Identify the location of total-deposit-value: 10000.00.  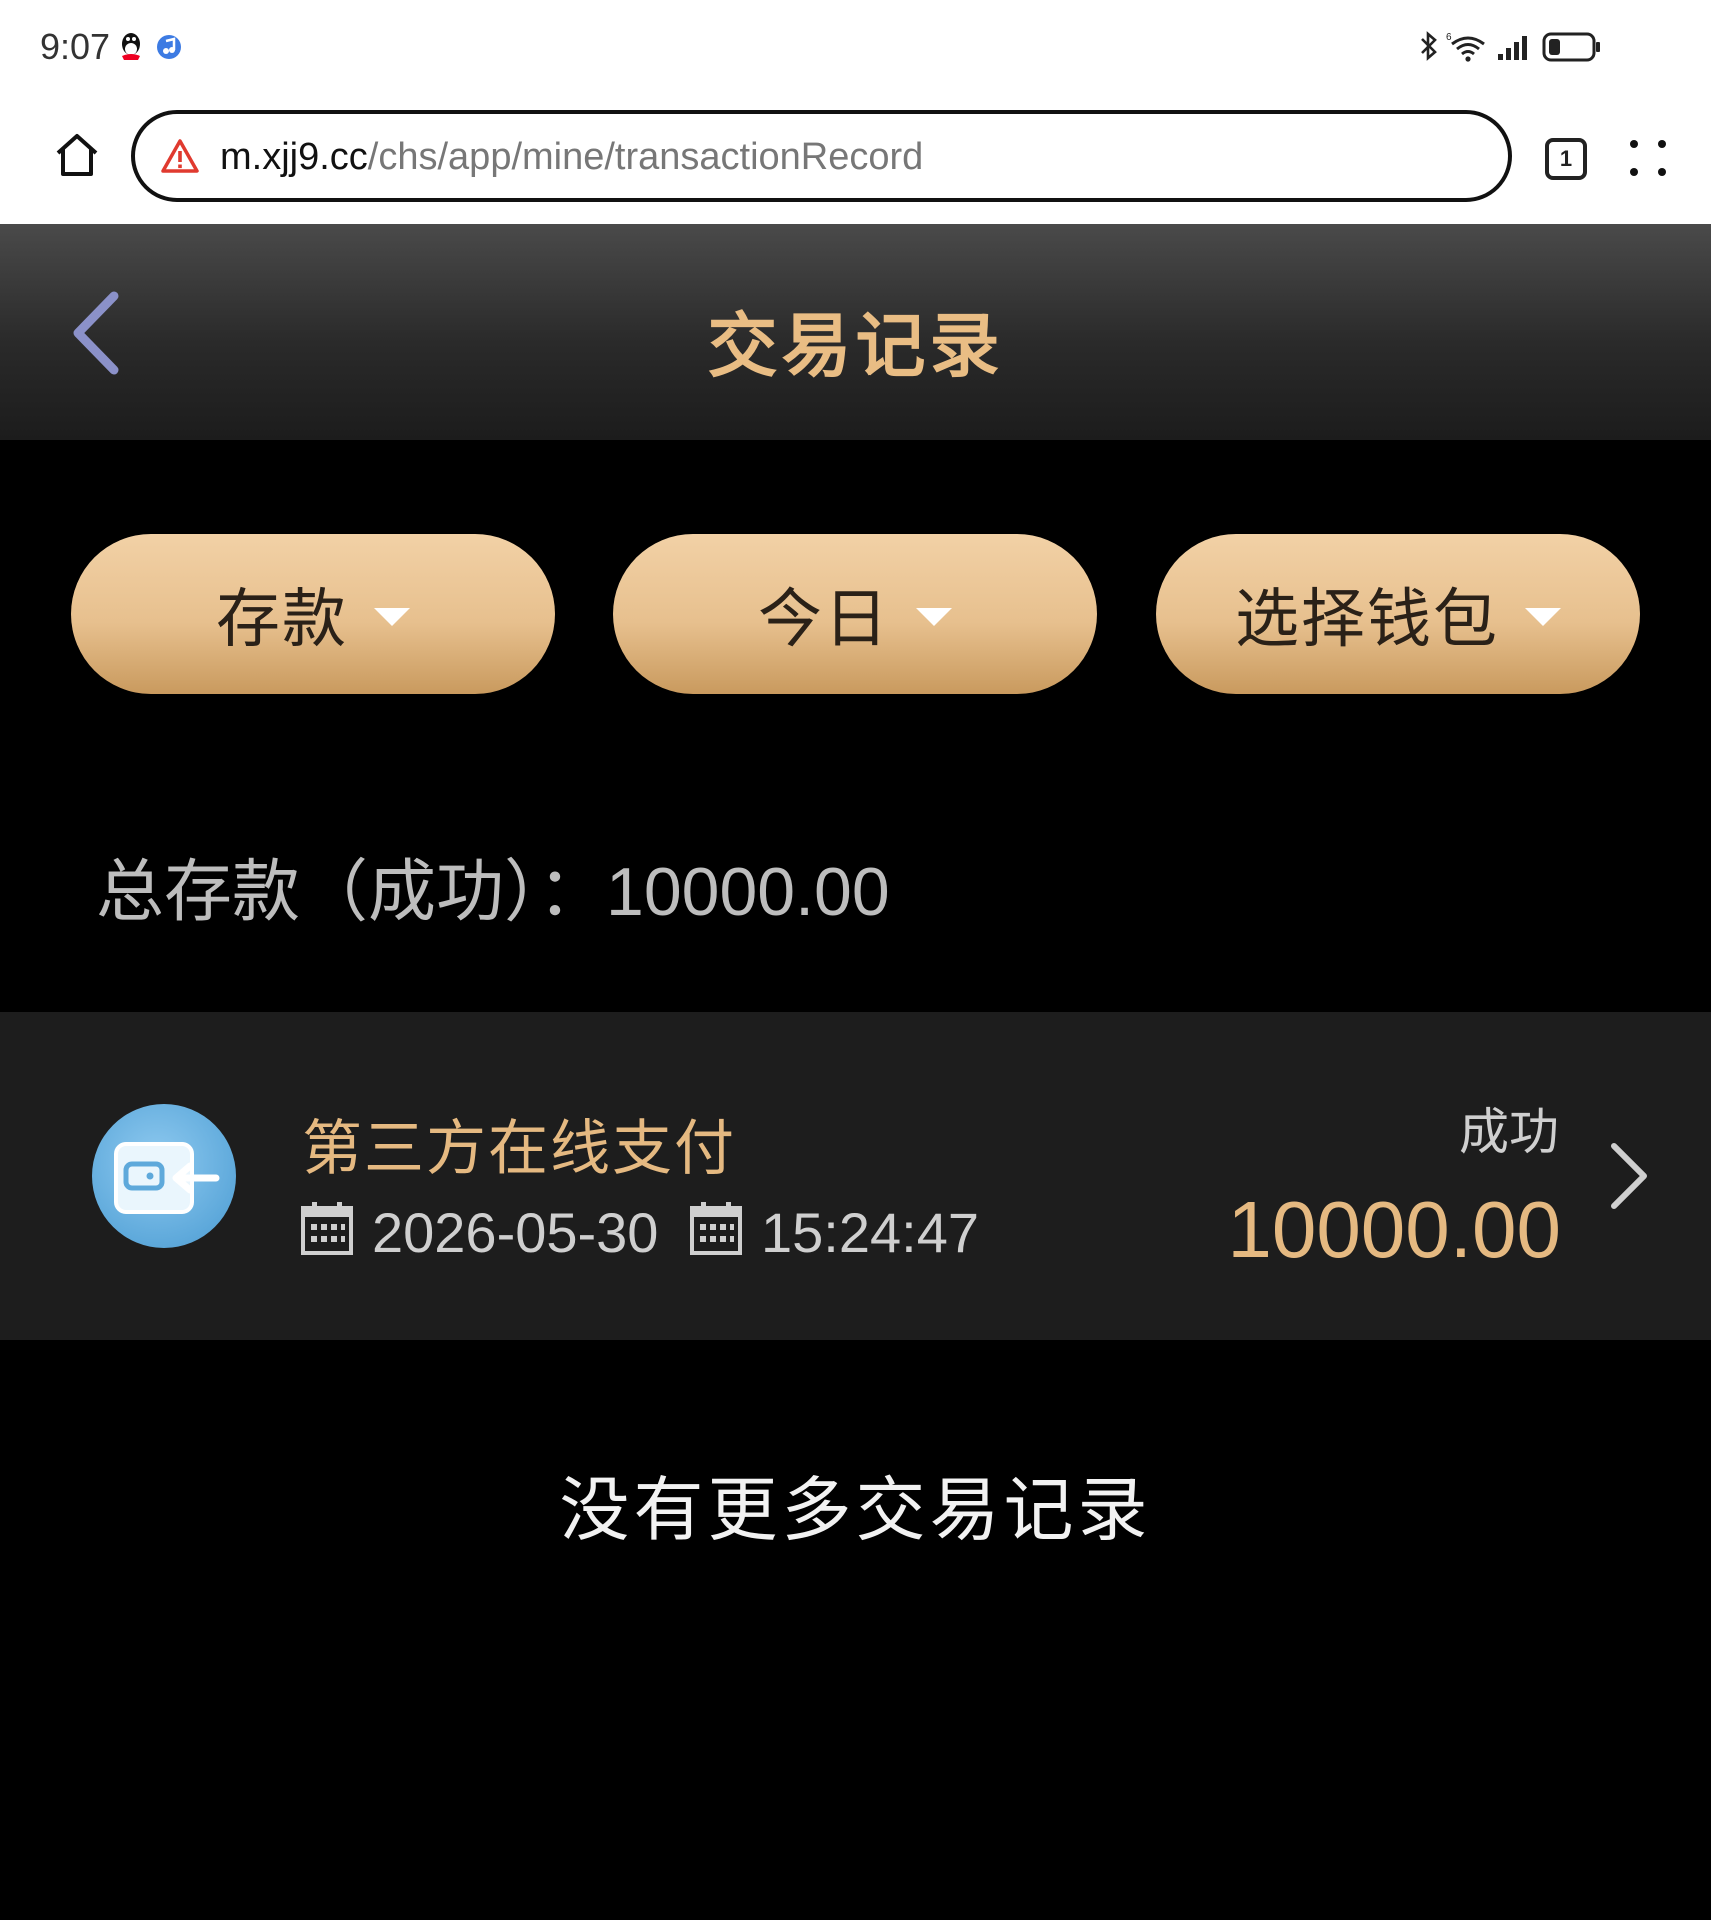
(748, 892).